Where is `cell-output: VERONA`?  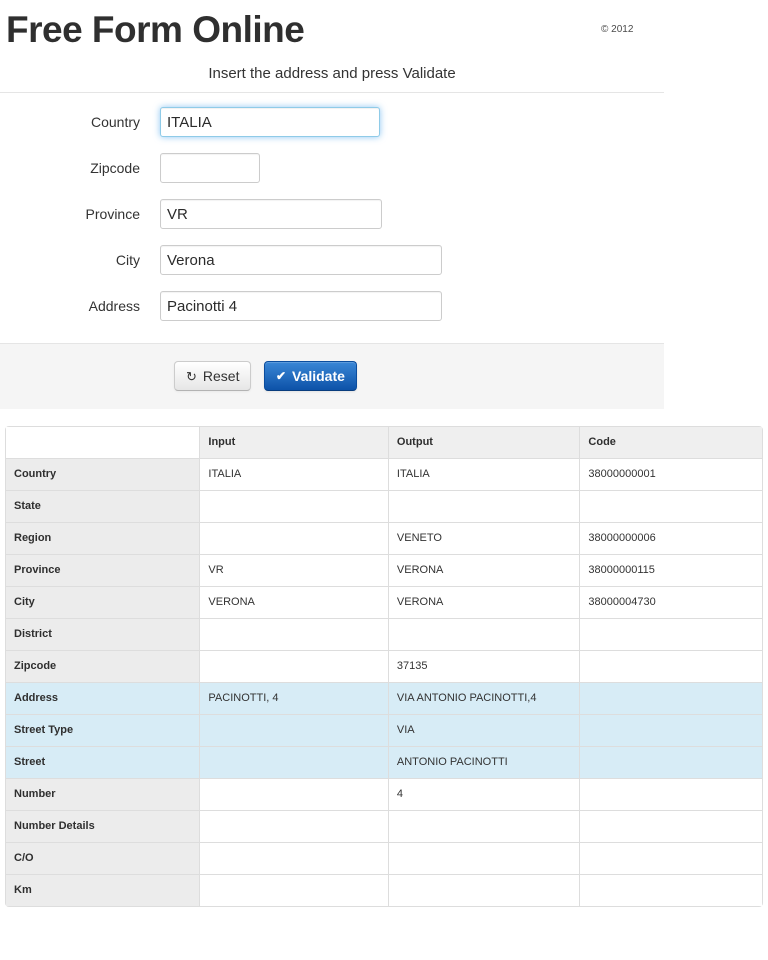 cell-output: VERONA is located at coordinates (483, 602).